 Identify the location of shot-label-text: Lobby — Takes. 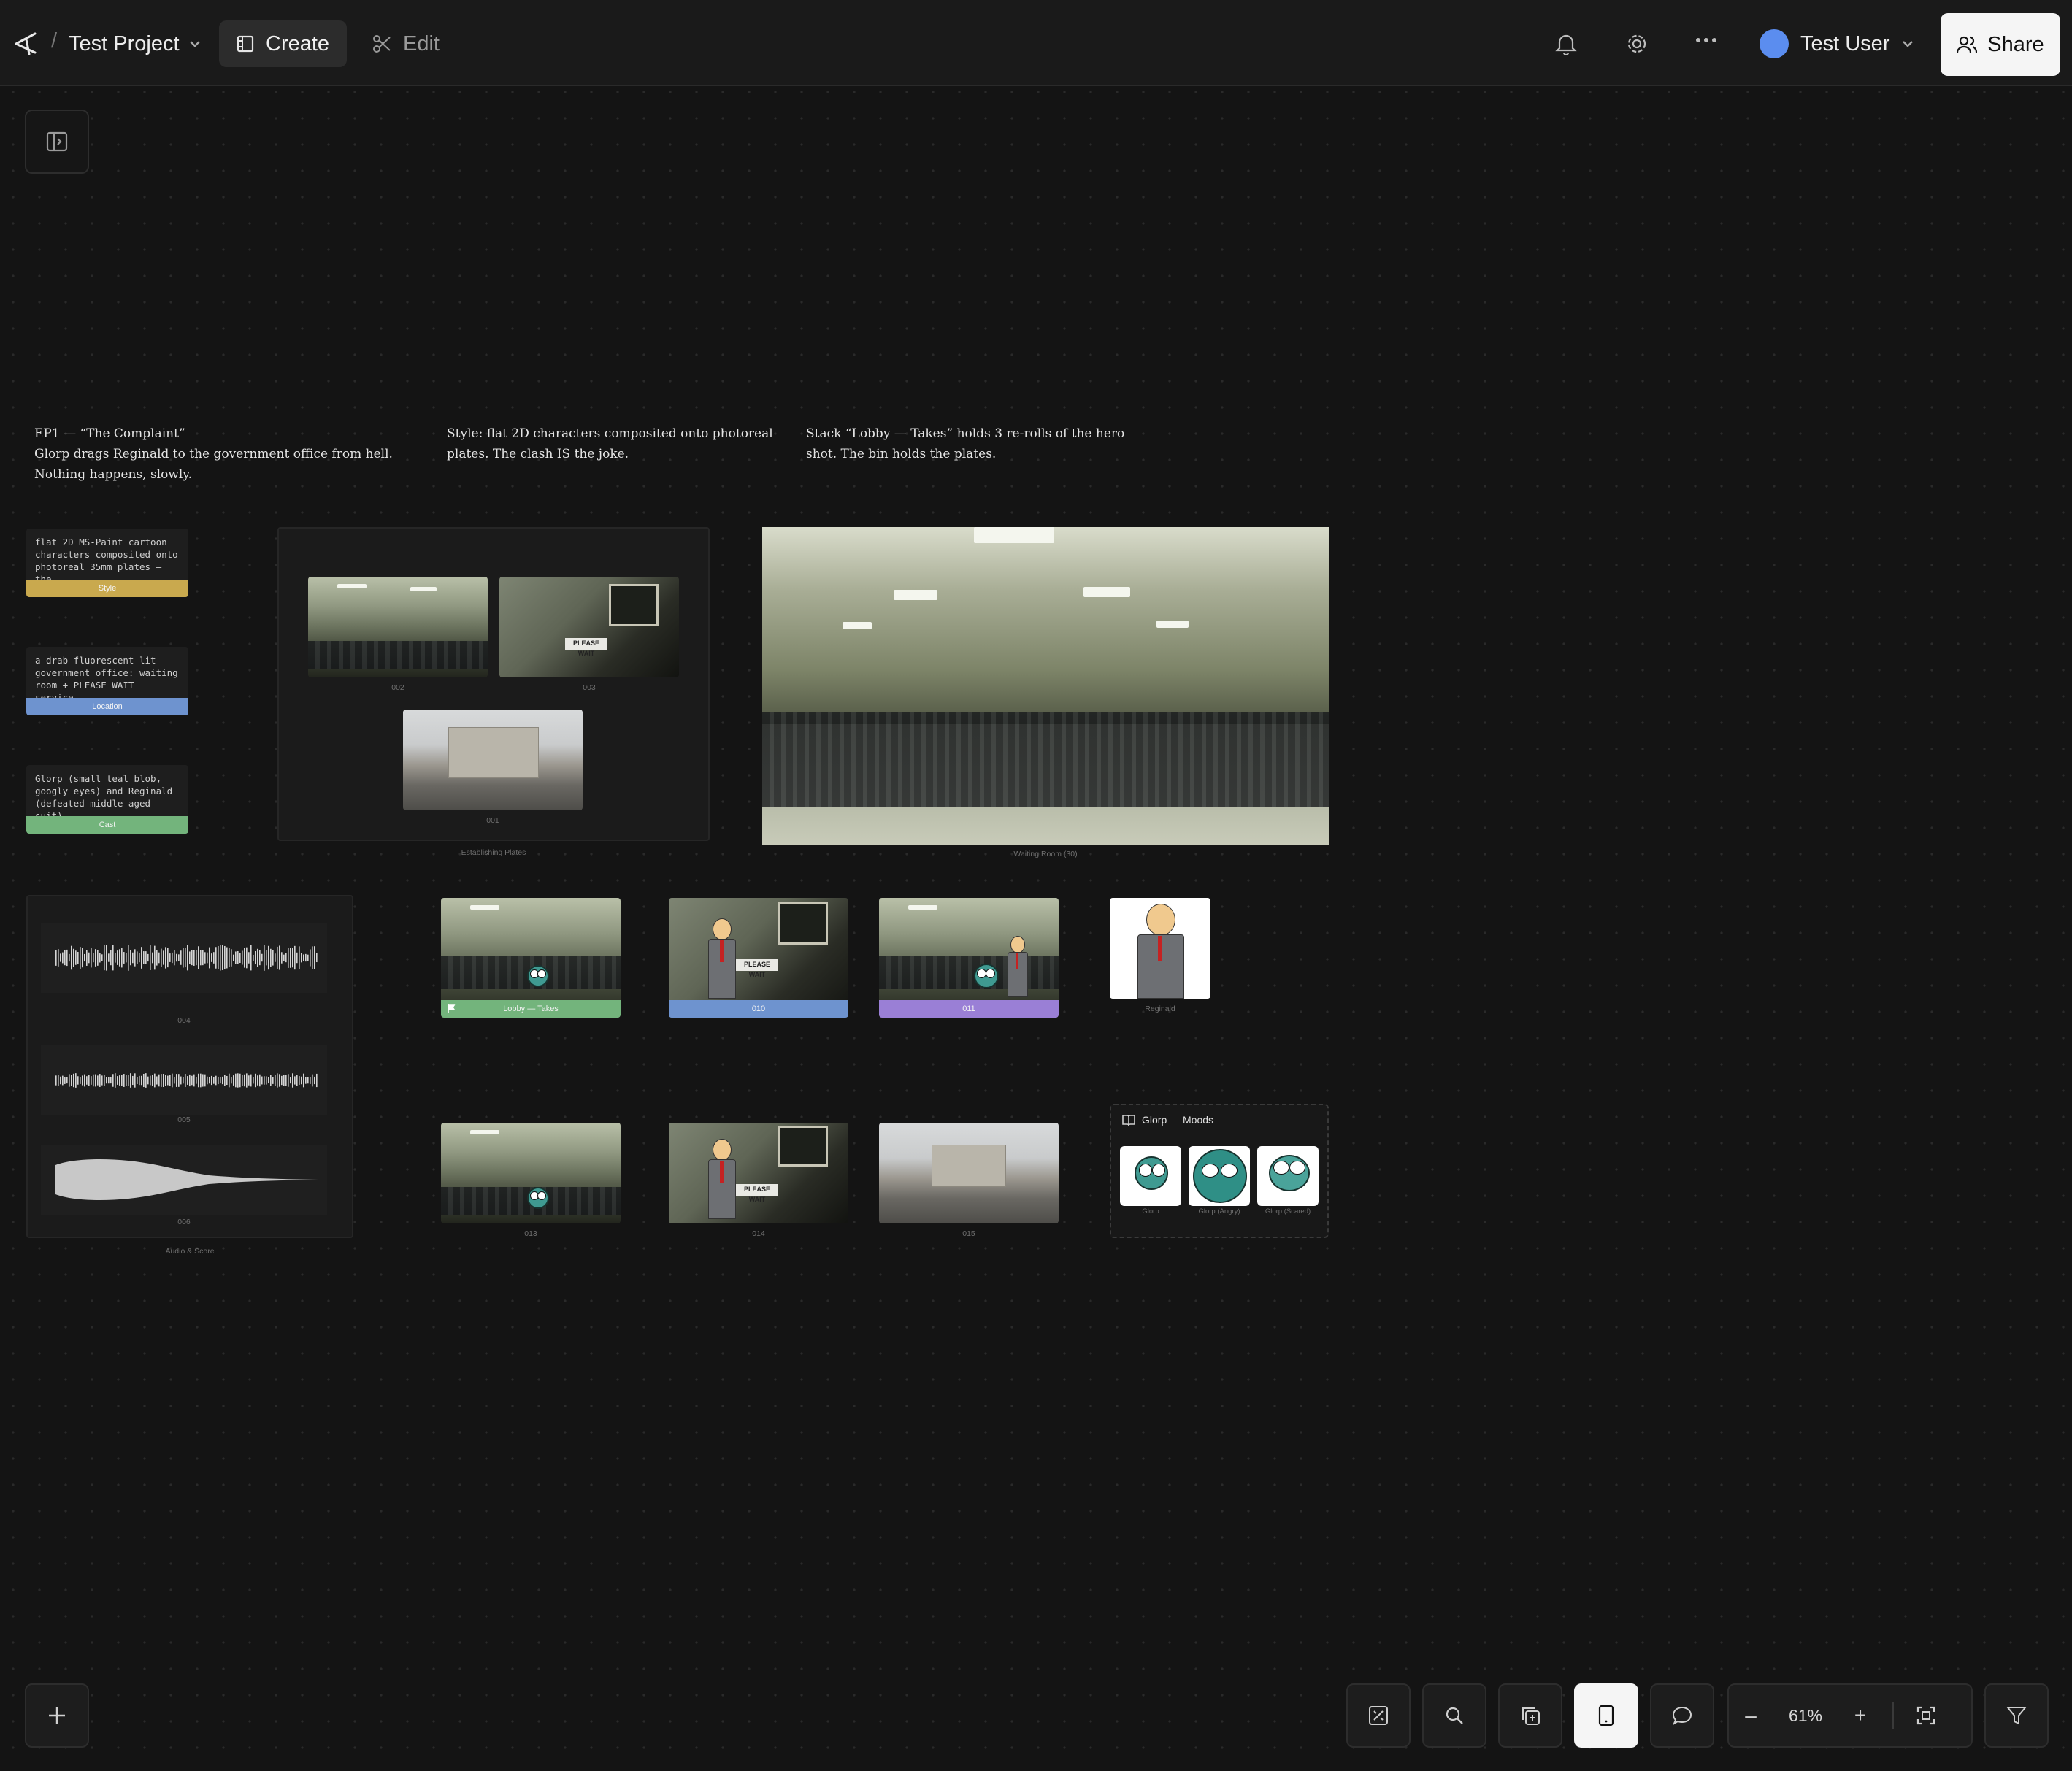
(531, 1008).